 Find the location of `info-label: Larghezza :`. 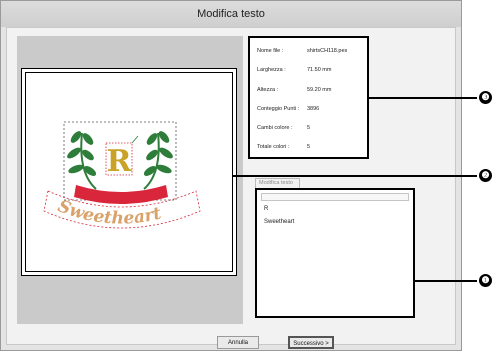

info-label: Larghezza : is located at coordinates (271, 70).